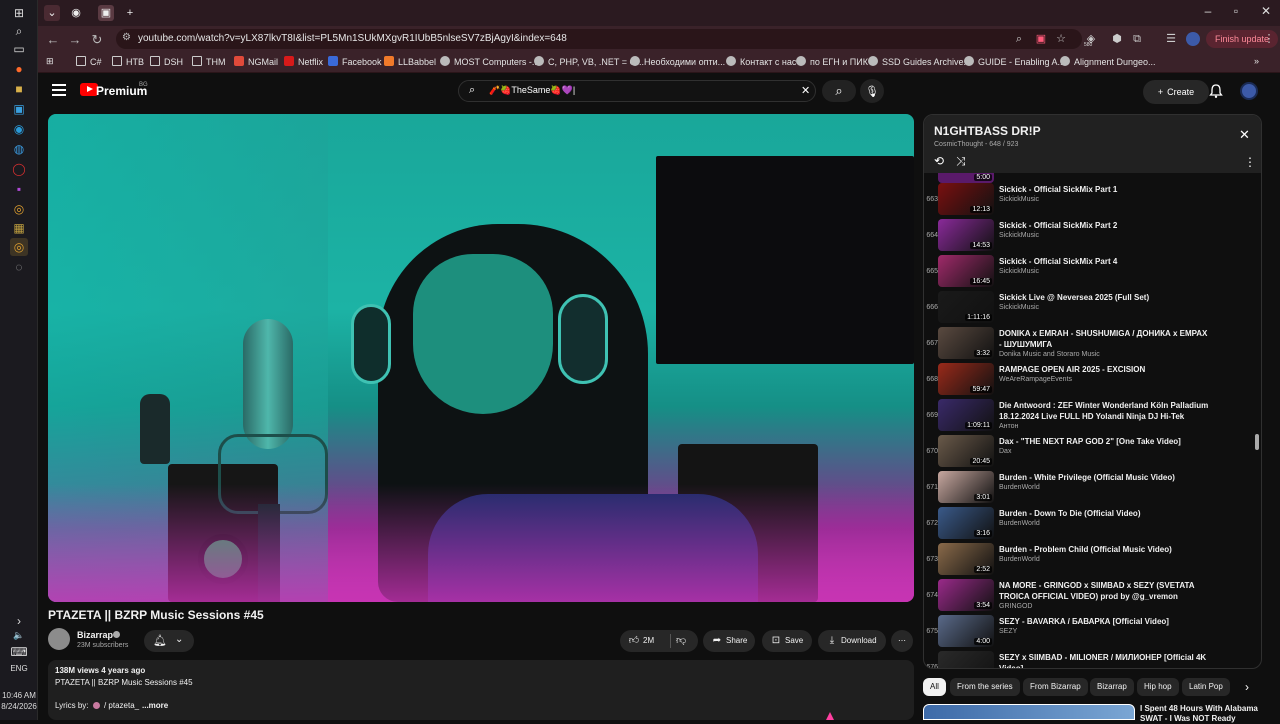 This screenshot has height=724, width=1280. Describe the element at coordinates (1041, 39) in the screenshot. I see `cast-icon: ▣` at that location.